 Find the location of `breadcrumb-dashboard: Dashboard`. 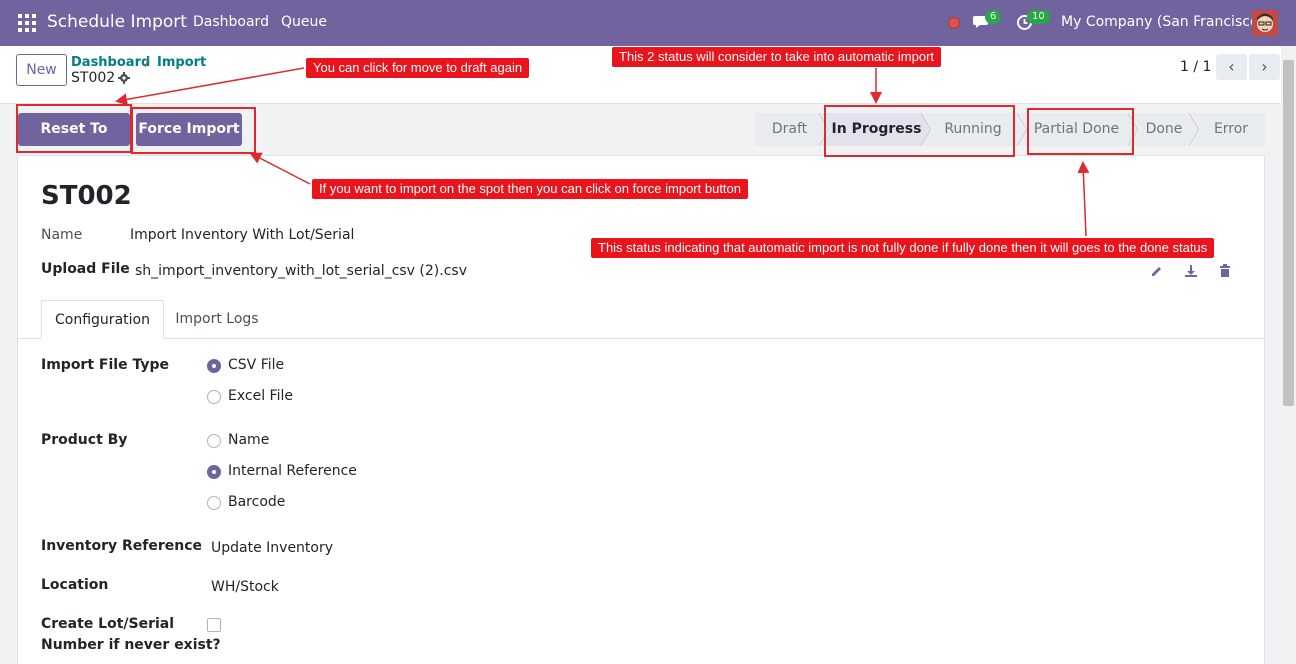

breadcrumb-dashboard: Dashboard is located at coordinates (110, 62).